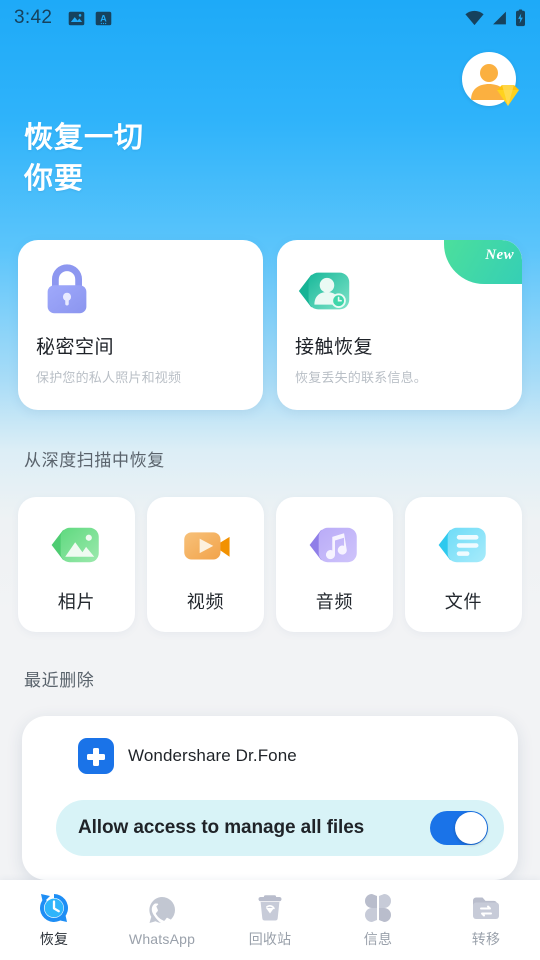  I want to click on category-tile-photos: 相片, so click(76, 564).